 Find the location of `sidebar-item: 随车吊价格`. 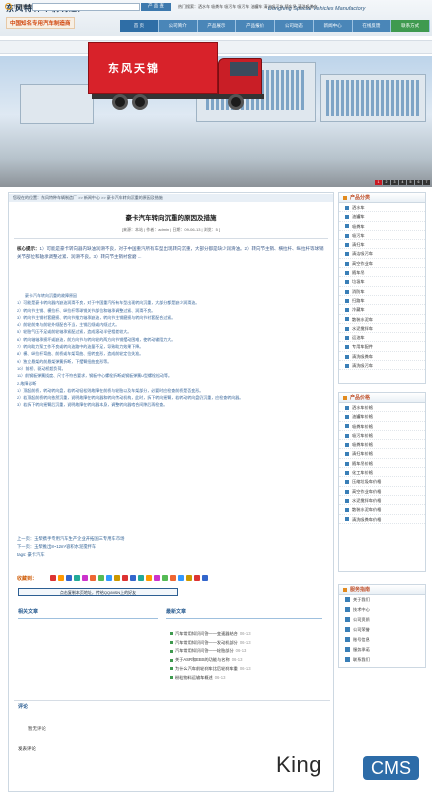

sidebar-item: 随车吊价格 is located at coordinates (382, 464).